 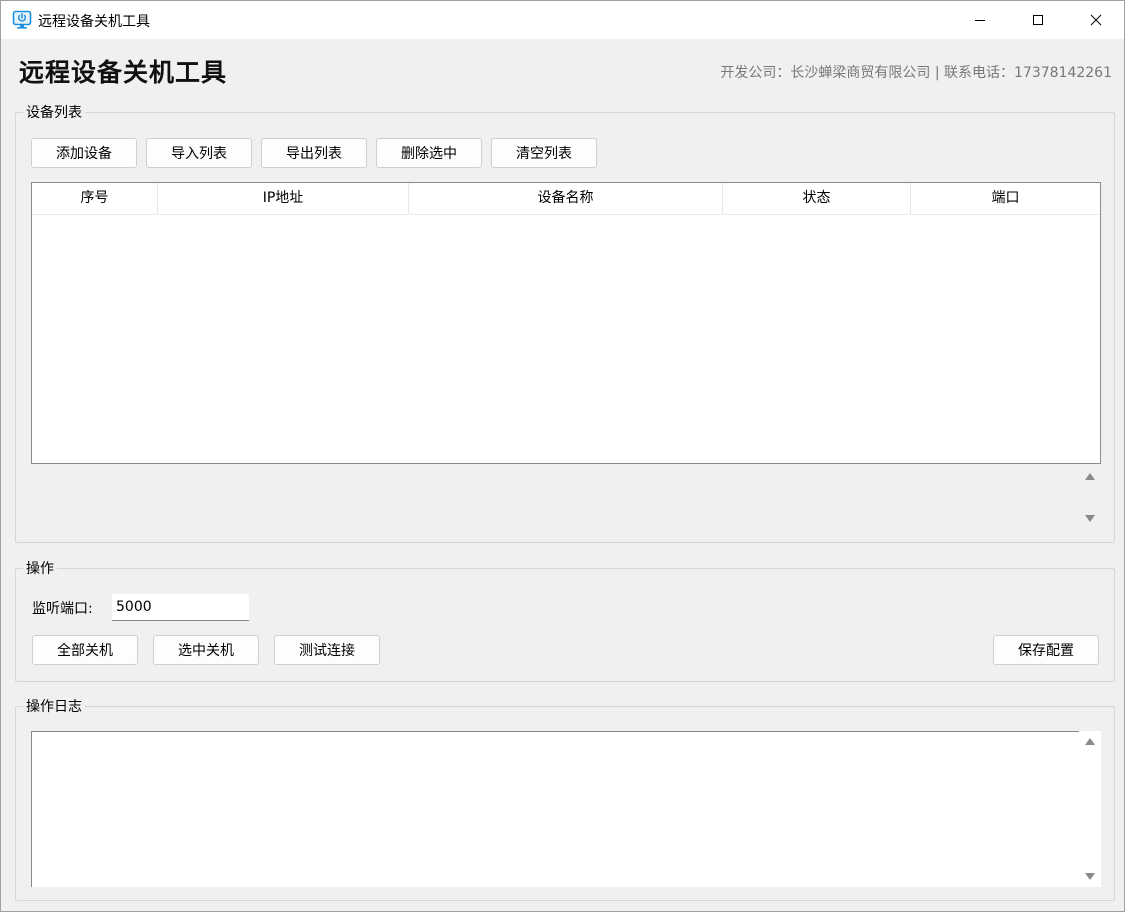 I want to click on window-title: 远程设备关机工具, so click(x=94, y=22).